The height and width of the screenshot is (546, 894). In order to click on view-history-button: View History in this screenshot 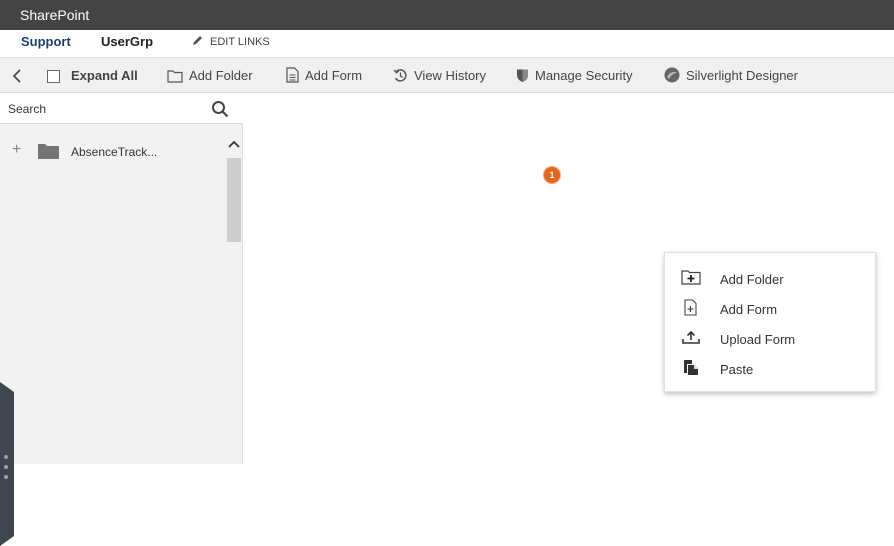, I will do `click(439, 76)`.